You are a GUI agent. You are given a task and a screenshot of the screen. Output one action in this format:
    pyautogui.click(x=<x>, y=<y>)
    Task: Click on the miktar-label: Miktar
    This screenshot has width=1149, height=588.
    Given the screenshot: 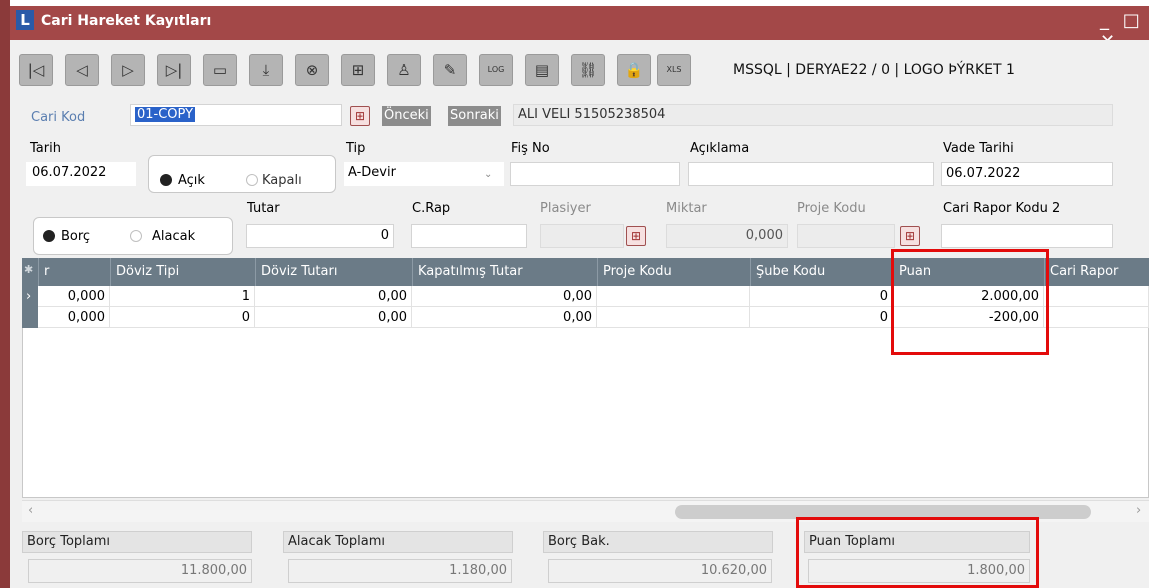 What is the action you would take?
    pyautogui.click(x=686, y=208)
    